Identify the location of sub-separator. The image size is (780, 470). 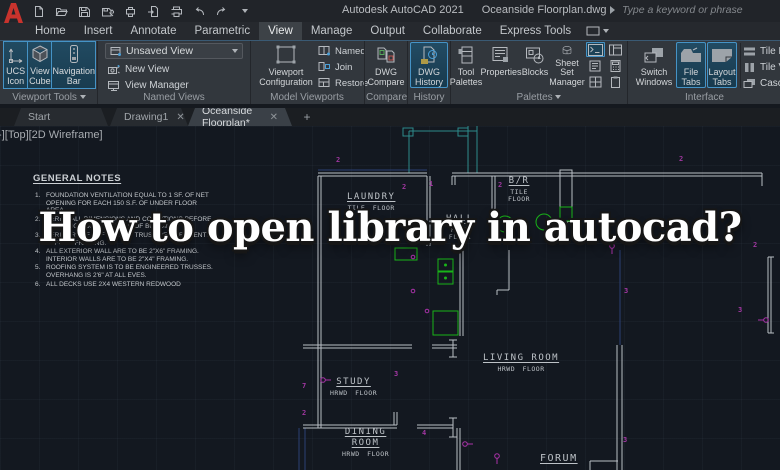
(740, 65).